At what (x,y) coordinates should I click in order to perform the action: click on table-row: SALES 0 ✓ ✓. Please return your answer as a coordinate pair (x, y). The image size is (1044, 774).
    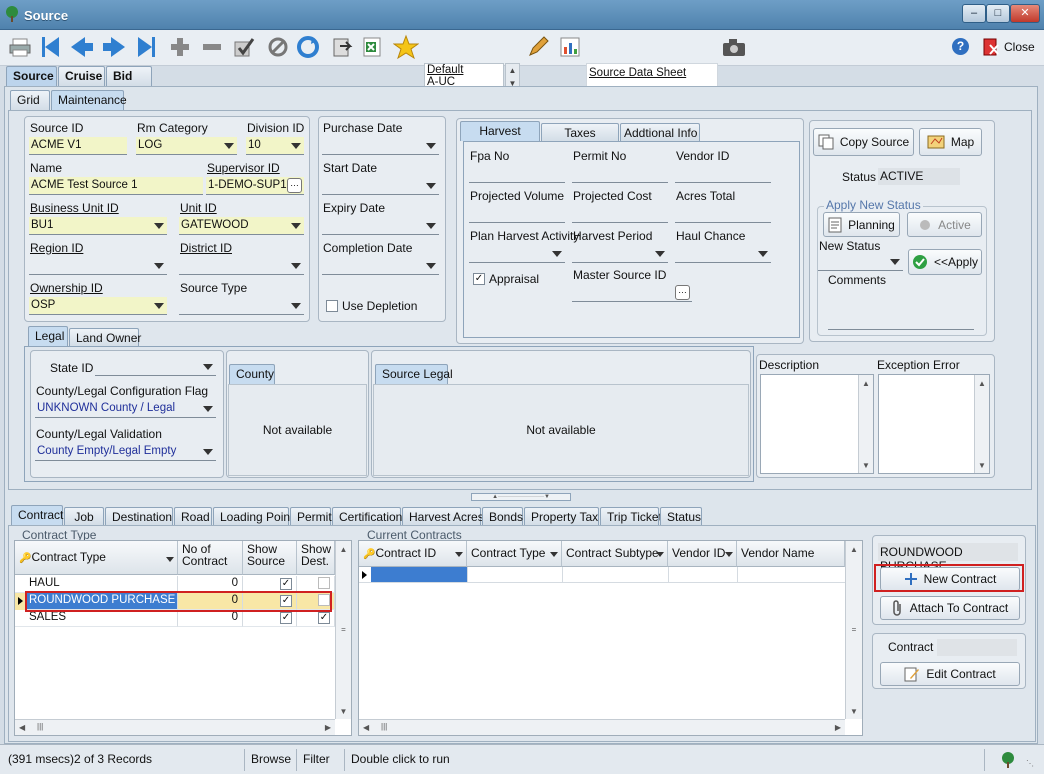
    Looking at the image, I should click on (175, 618).